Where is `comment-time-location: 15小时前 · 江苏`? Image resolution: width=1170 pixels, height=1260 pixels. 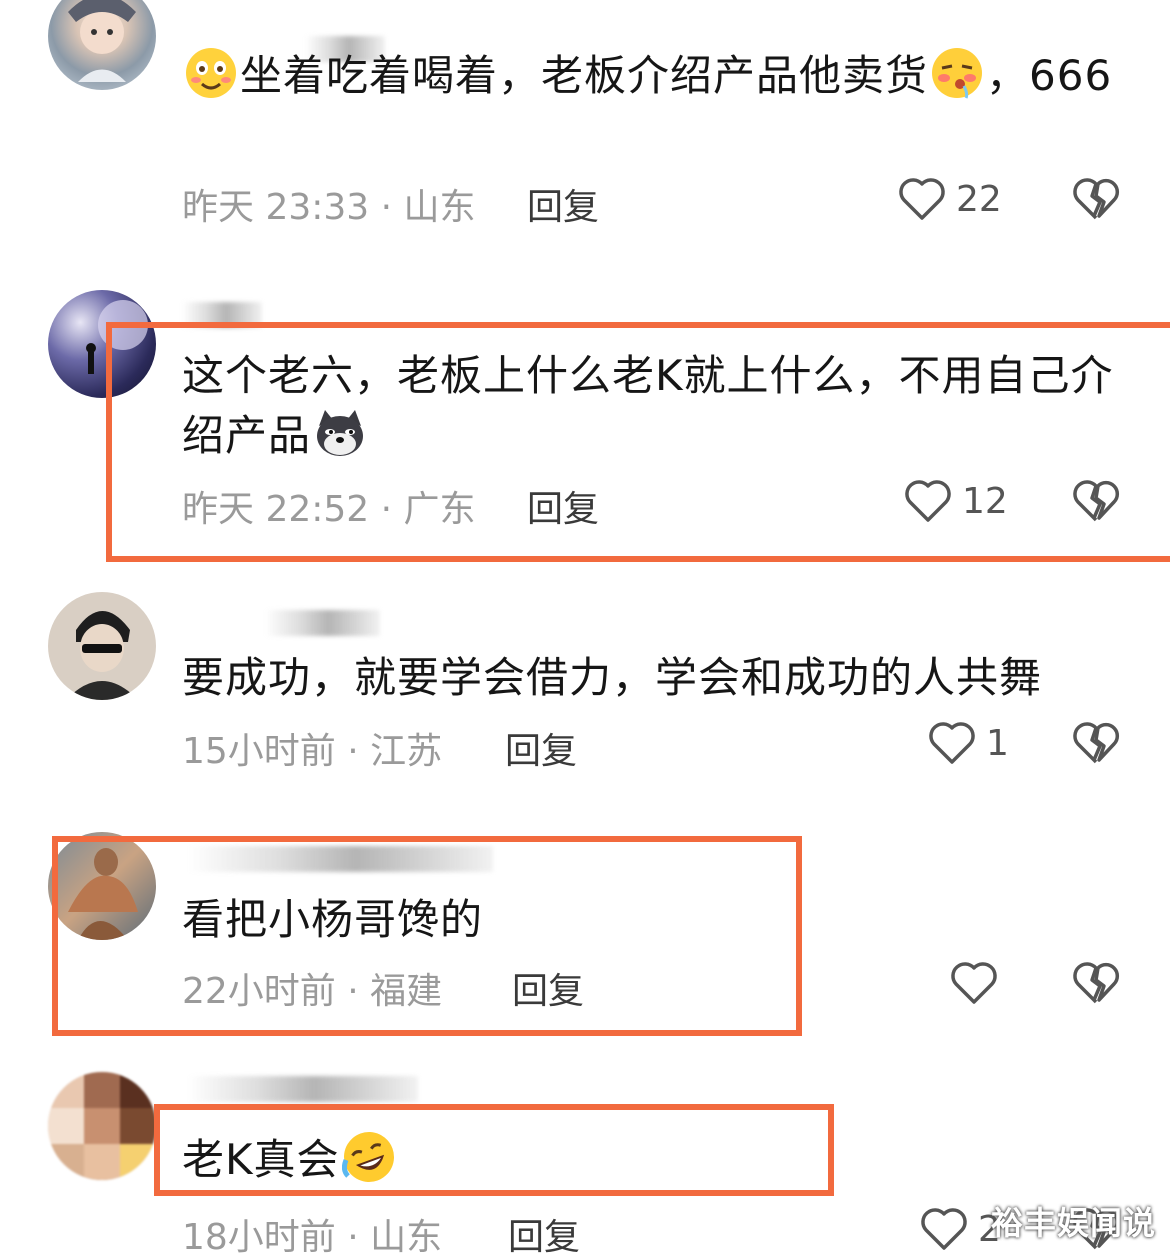
comment-time-location: 15小时前 · 江苏 is located at coordinates (312, 751).